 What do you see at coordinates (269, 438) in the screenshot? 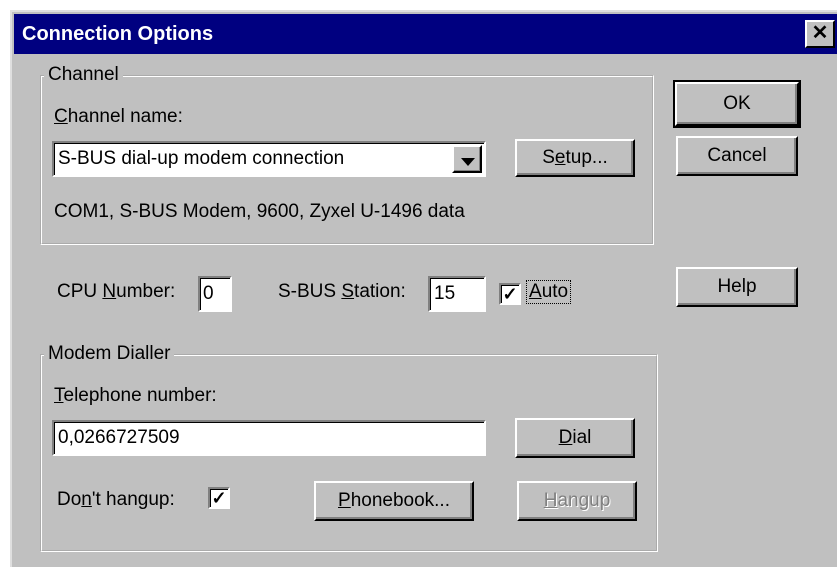
I see `telephone-number-input: 0,0266727509` at bounding box center [269, 438].